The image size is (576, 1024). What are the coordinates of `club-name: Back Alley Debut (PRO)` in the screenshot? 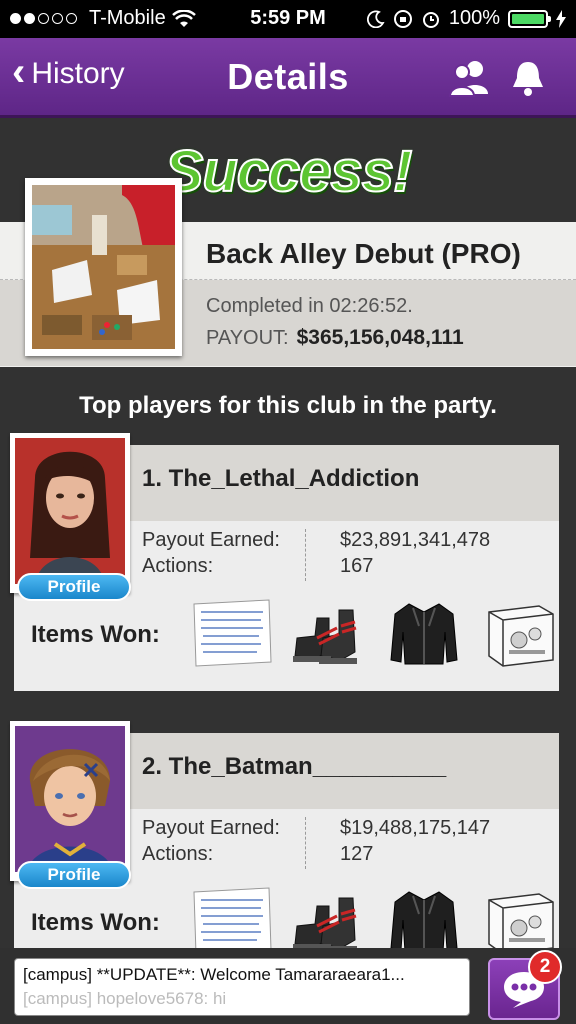 It's located at (363, 253).